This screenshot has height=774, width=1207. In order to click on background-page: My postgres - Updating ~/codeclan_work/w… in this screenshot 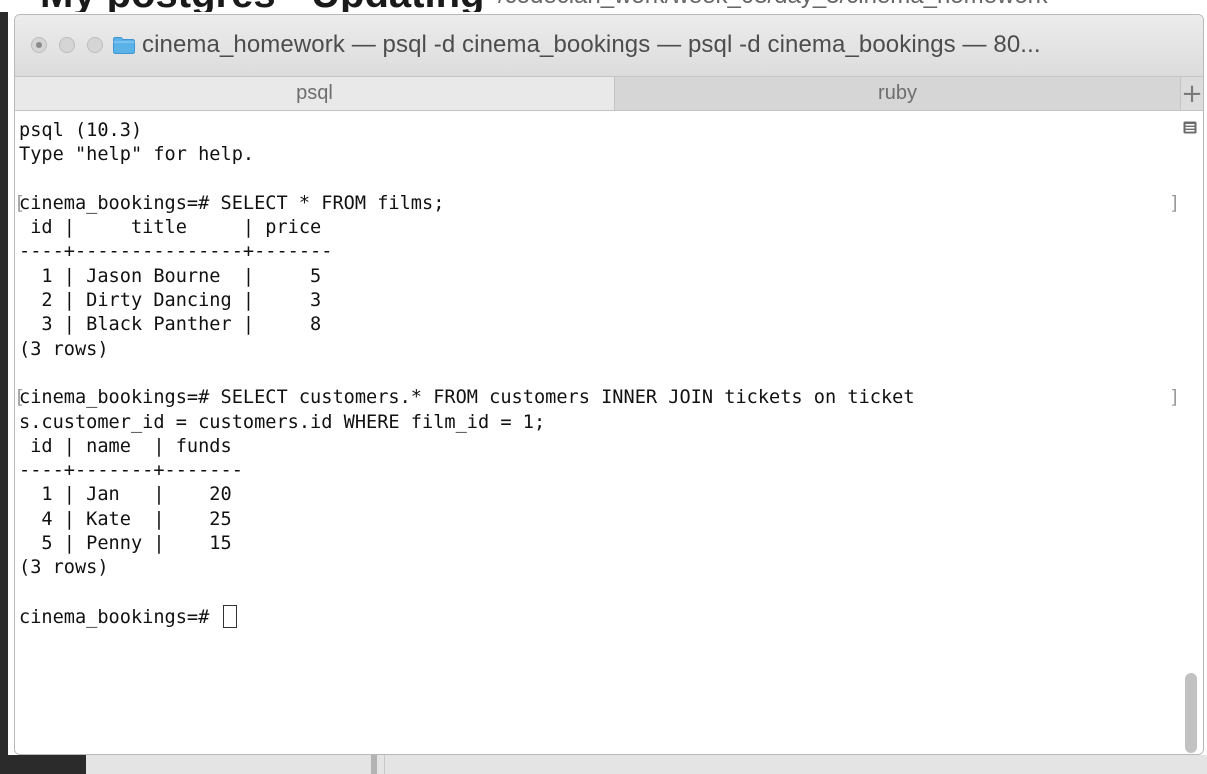, I will do `click(603, 6)`.